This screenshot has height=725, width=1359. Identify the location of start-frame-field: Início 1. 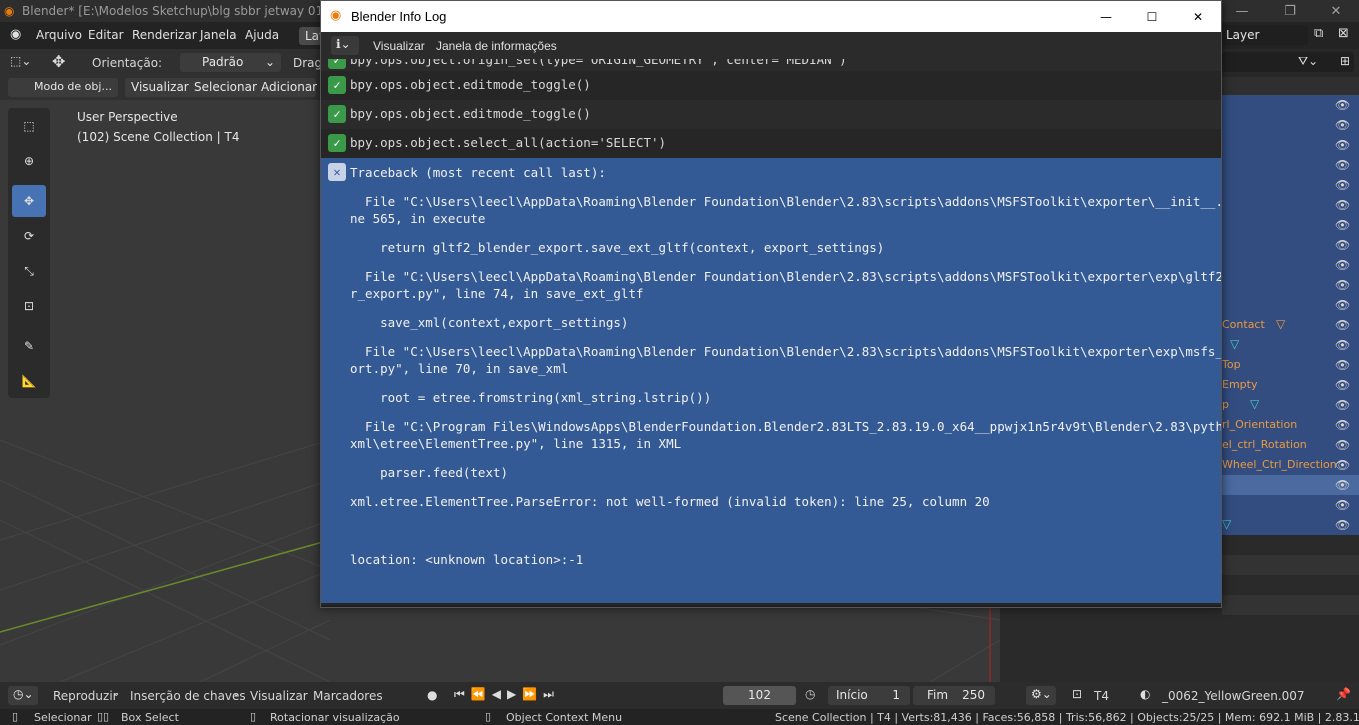
(869, 695).